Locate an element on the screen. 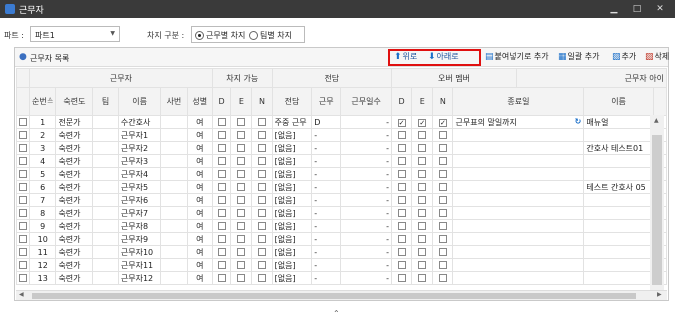 The image size is (675, 319). table-row: 7 숙련가 근무자6 여 [없음] - - is located at coordinates (341, 200).